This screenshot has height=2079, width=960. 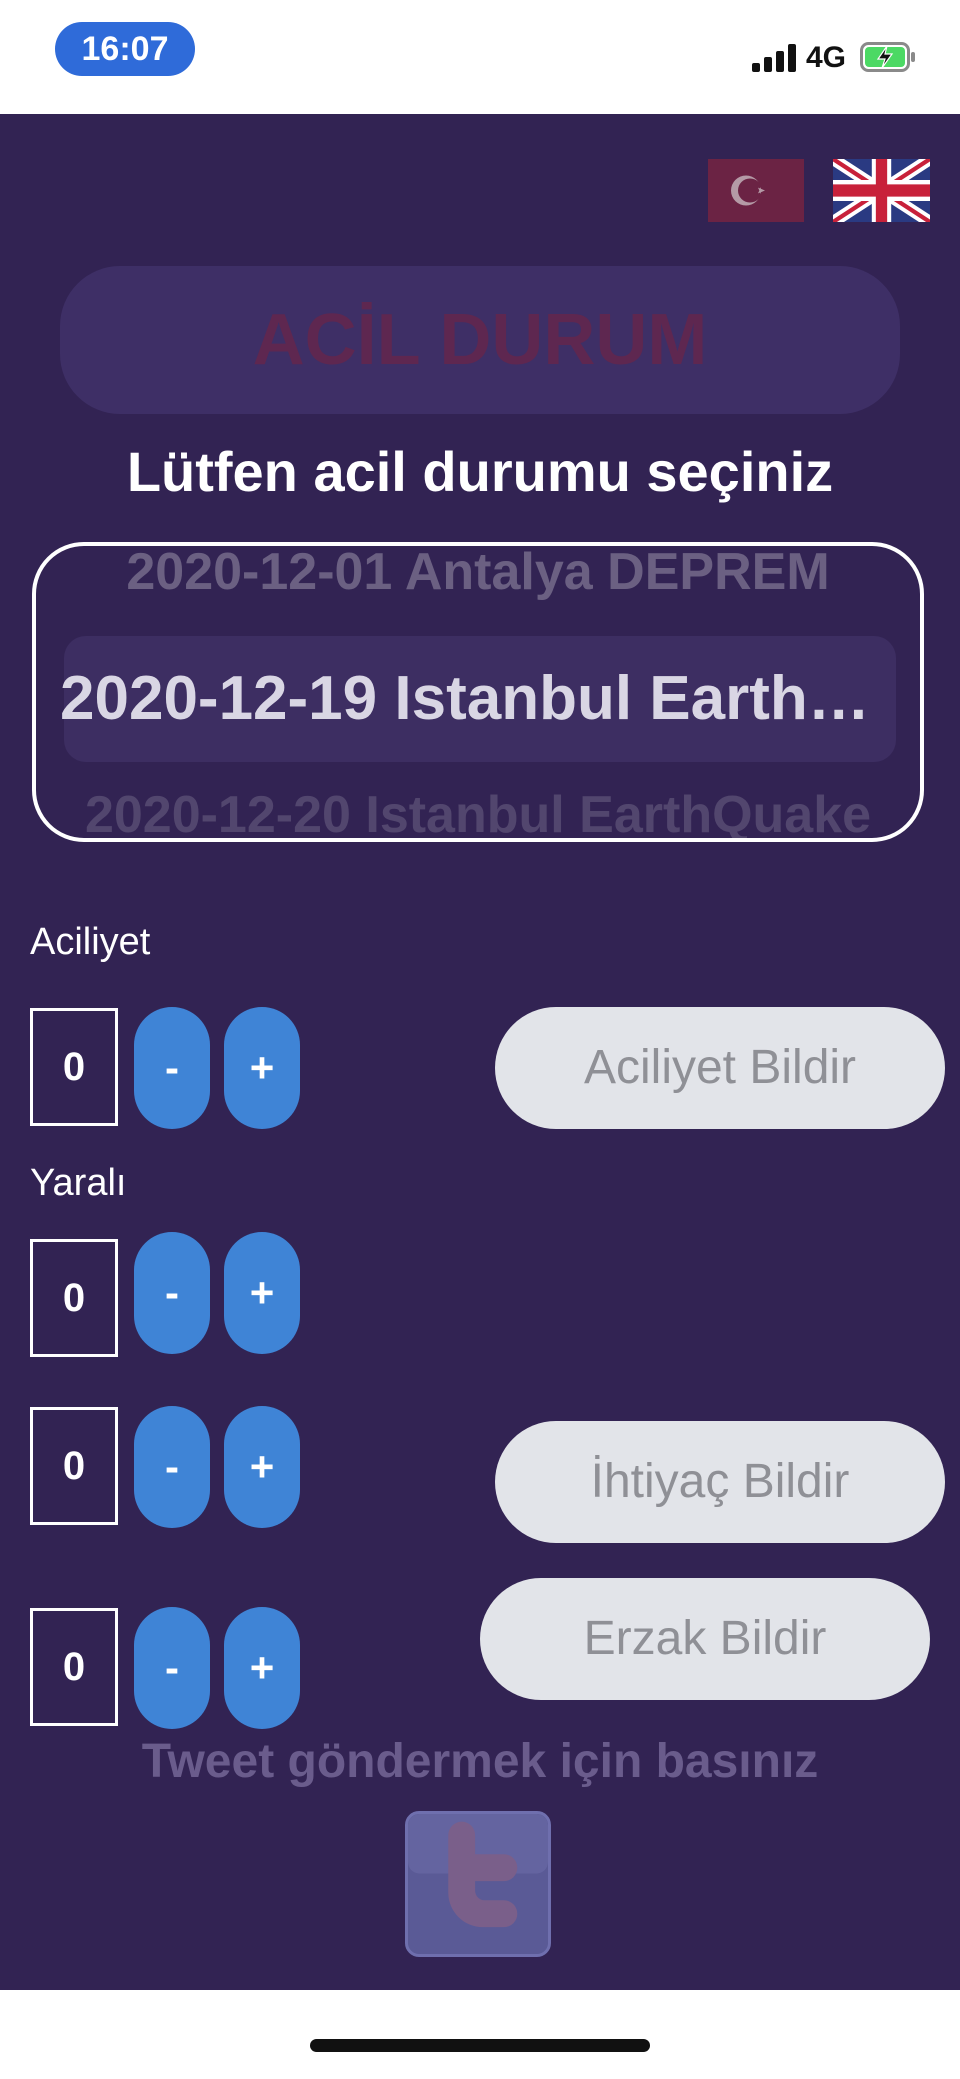 I want to click on twitter-icon, so click(x=478, y=1884).